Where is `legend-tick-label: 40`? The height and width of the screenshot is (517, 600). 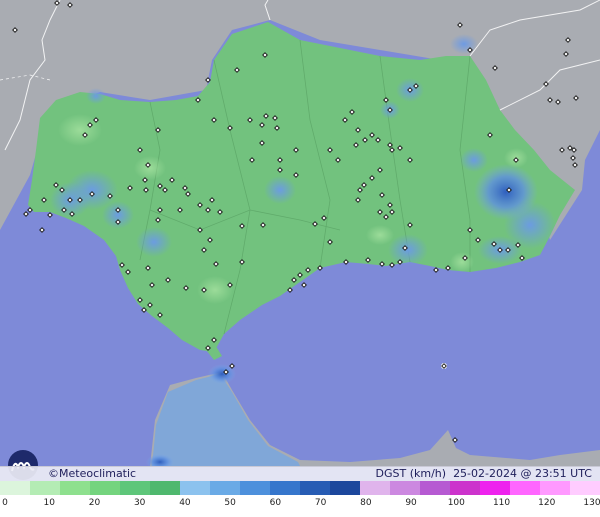 legend-tick-label: 40 is located at coordinates (185, 503).